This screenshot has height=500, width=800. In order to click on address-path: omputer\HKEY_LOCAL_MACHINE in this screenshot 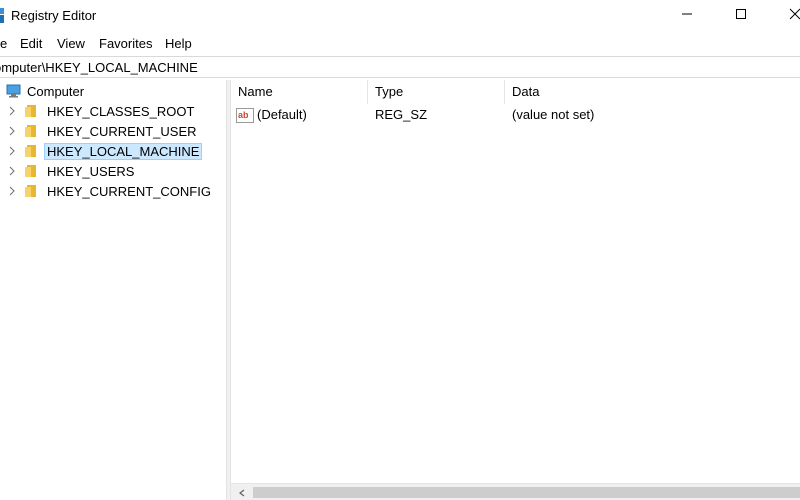, I will do `click(99, 67)`.